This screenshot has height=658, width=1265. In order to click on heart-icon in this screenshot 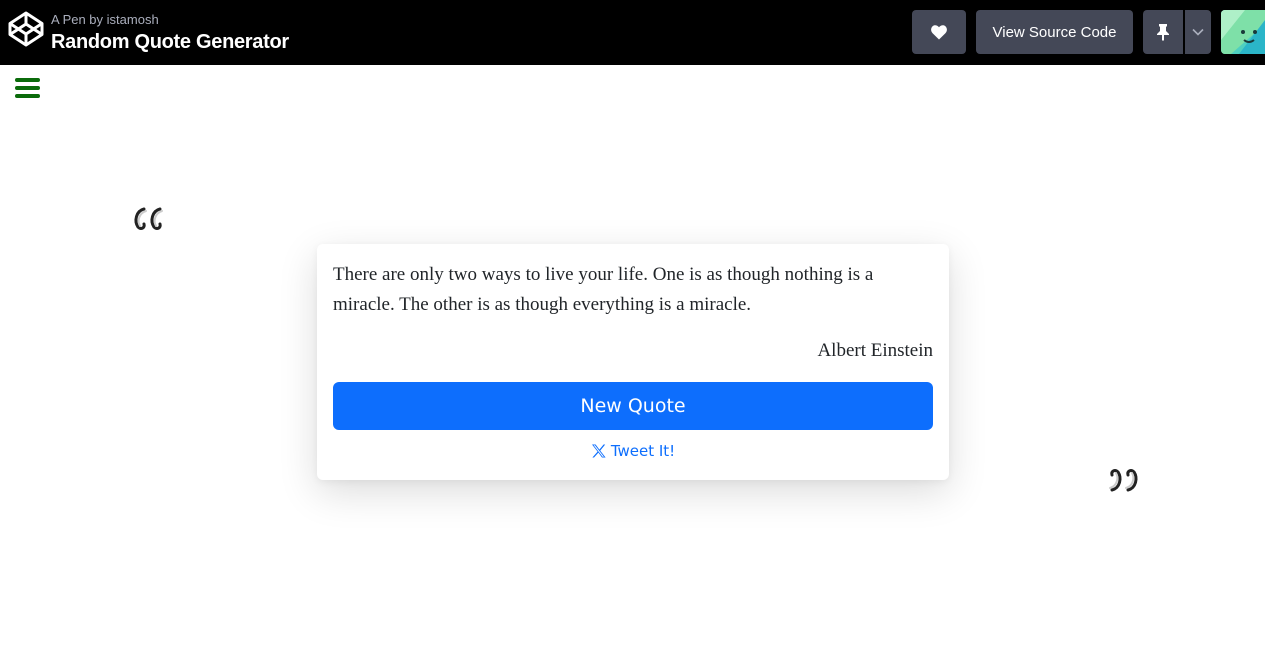, I will do `click(939, 31)`.